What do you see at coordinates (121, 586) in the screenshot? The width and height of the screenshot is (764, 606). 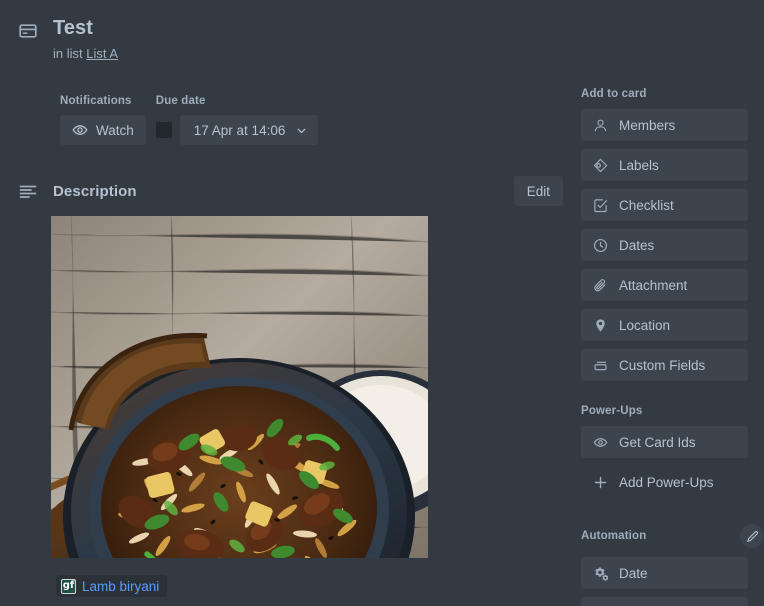 I see `caption-label: Lamb biryani` at bounding box center [121, 586].